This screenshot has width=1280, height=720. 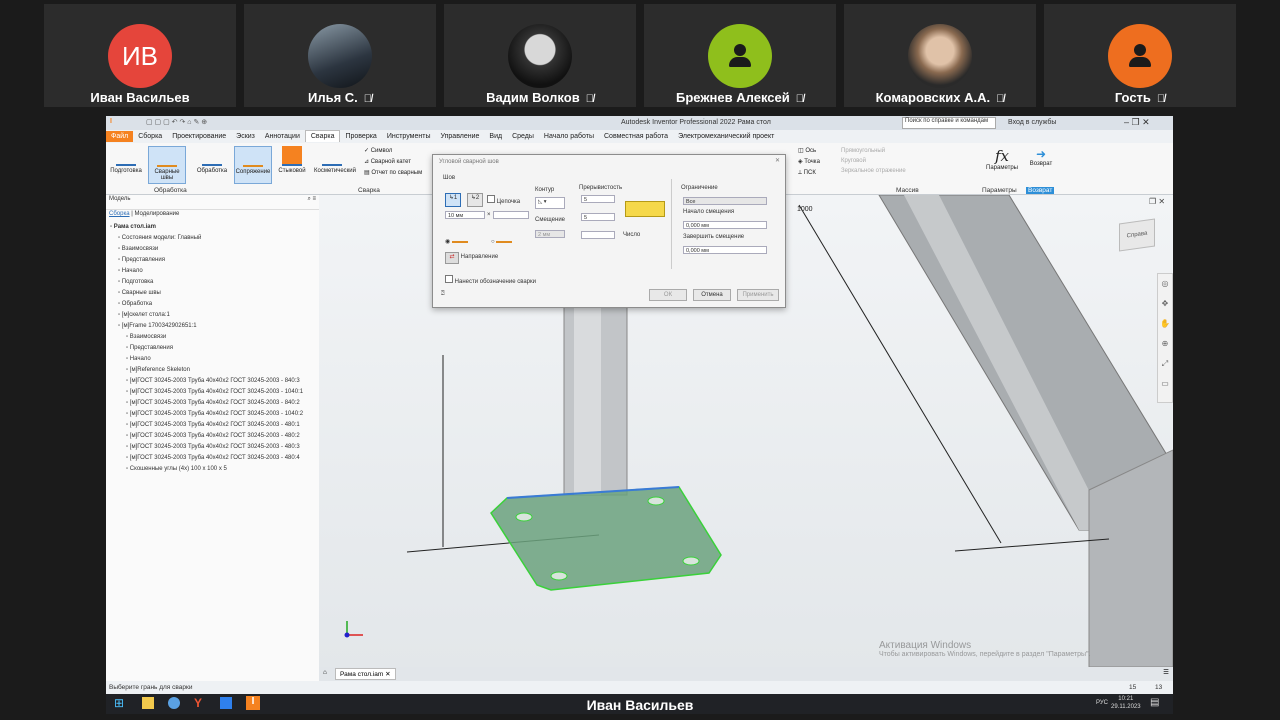 What do you see at coordinates (873, 151) in the screenshot?
I see `rect-pattern-button: Прямоугольный` at bounding box center [873, 151].